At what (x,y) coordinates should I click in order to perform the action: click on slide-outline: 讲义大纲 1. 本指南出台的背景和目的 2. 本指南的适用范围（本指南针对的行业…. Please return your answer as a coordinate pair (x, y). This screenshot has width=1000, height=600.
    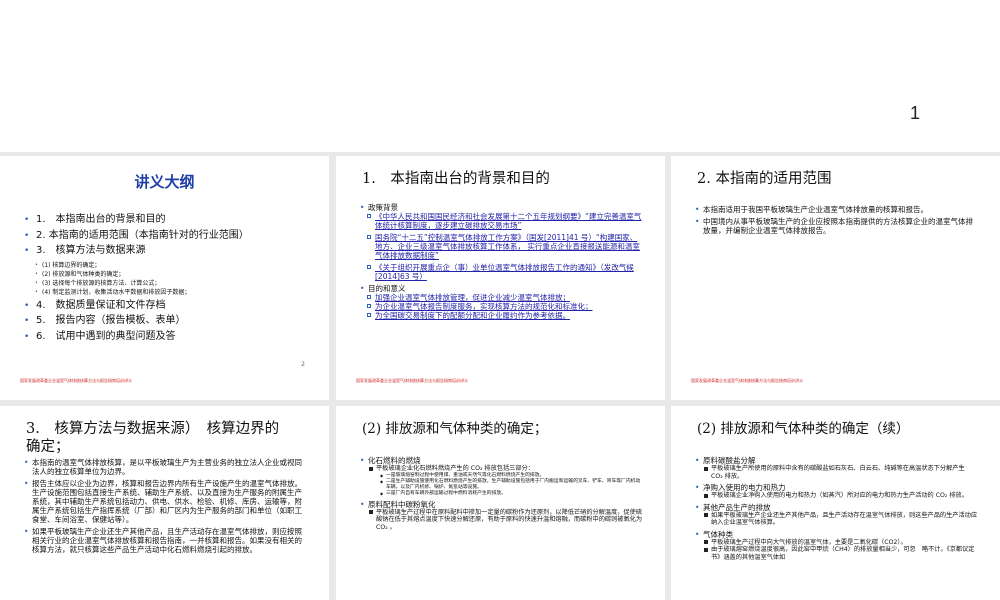
    Looking at the image, I should click on (164, 278).